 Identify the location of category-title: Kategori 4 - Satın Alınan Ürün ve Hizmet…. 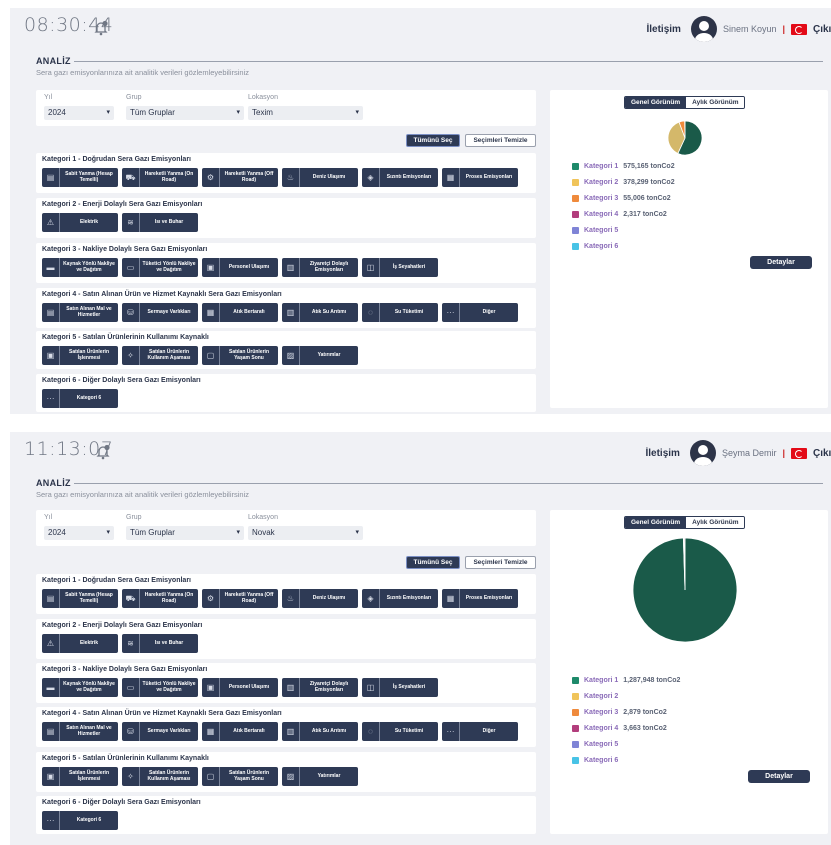
(162, 713).